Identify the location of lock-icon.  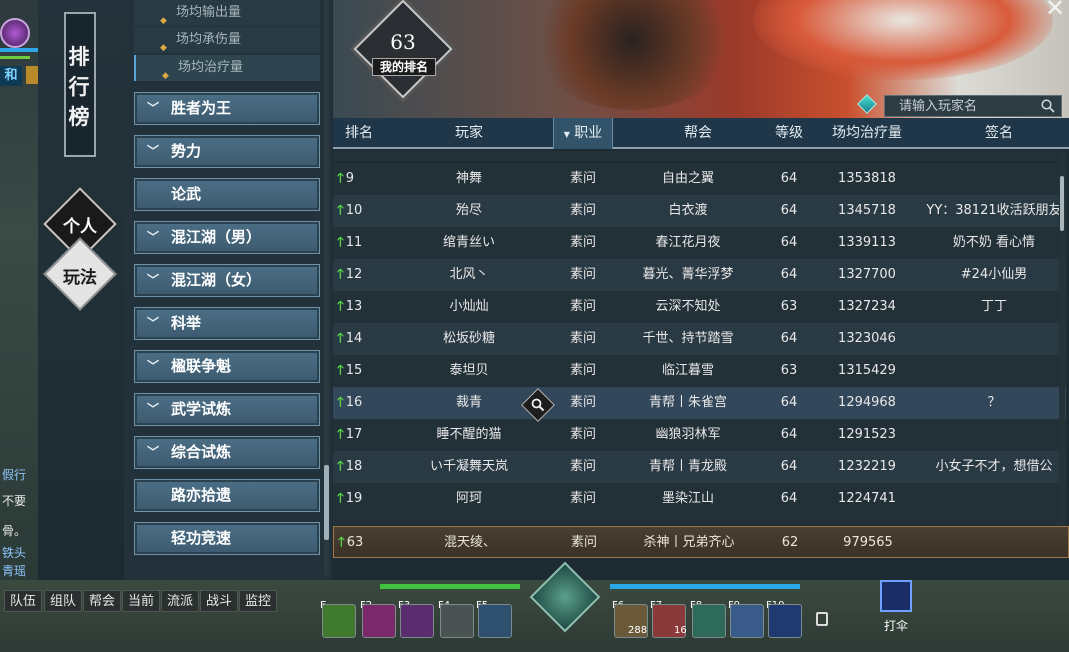
(822, 619).